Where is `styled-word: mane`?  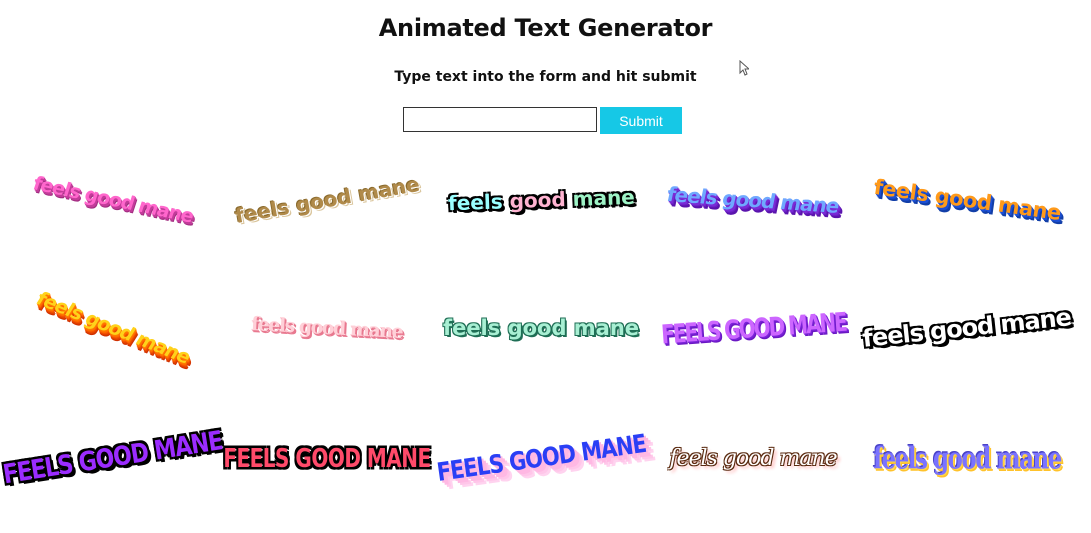
styled-word: mane is located at coordinates (603, 197).